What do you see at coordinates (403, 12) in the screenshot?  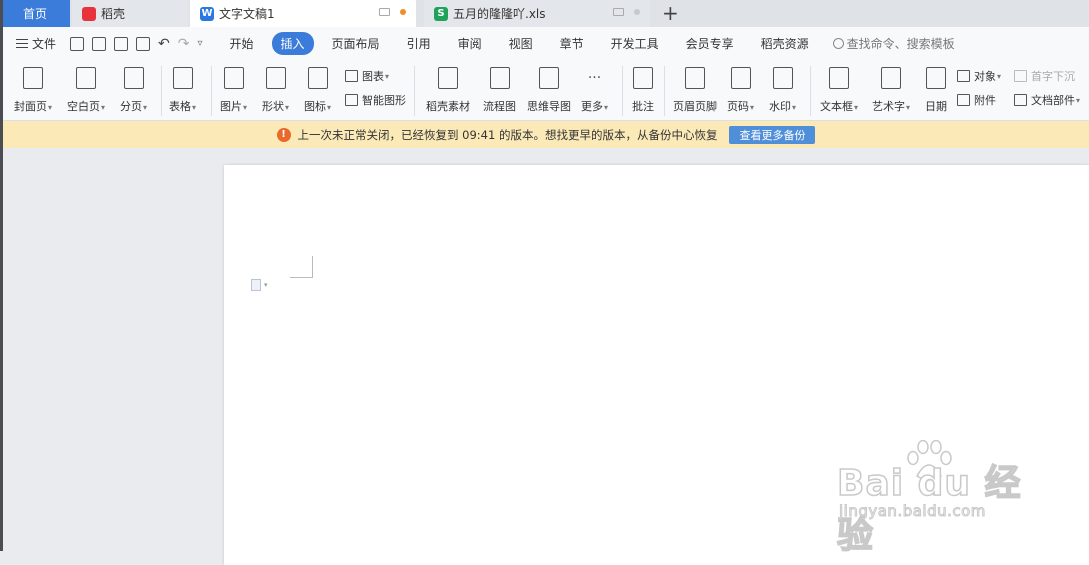 I see `unsaved-dot-icon` at bounding box center [403, 12].